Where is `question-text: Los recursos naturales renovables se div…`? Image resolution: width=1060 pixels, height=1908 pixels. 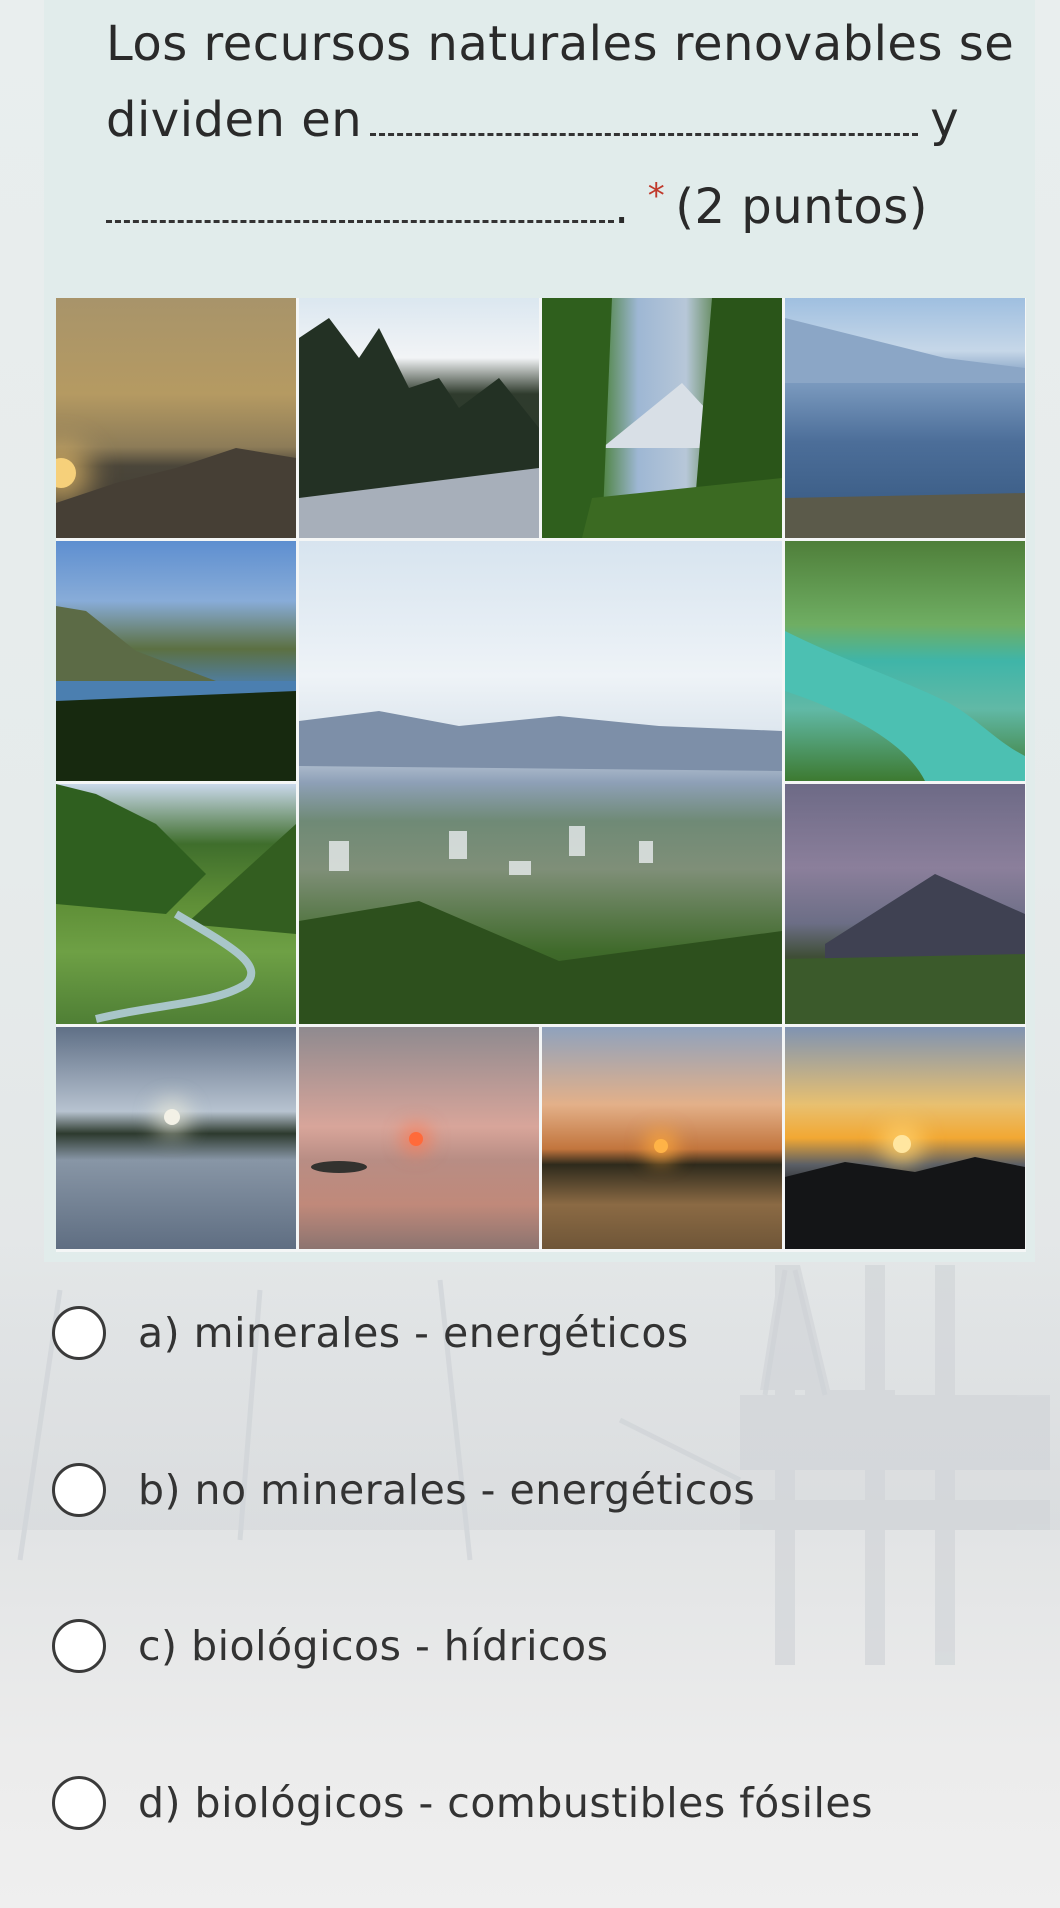 question-text: Los recursos naturales renovables se div… is located at coordinates (560, 125).